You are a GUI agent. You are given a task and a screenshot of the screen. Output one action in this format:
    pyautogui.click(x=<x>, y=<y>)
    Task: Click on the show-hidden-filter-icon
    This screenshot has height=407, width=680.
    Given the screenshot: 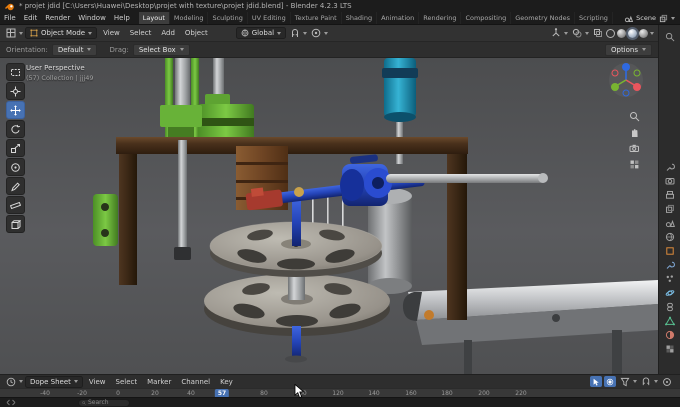 What is the action you would take?
    pyautogui.click(x=610, y=381)
    